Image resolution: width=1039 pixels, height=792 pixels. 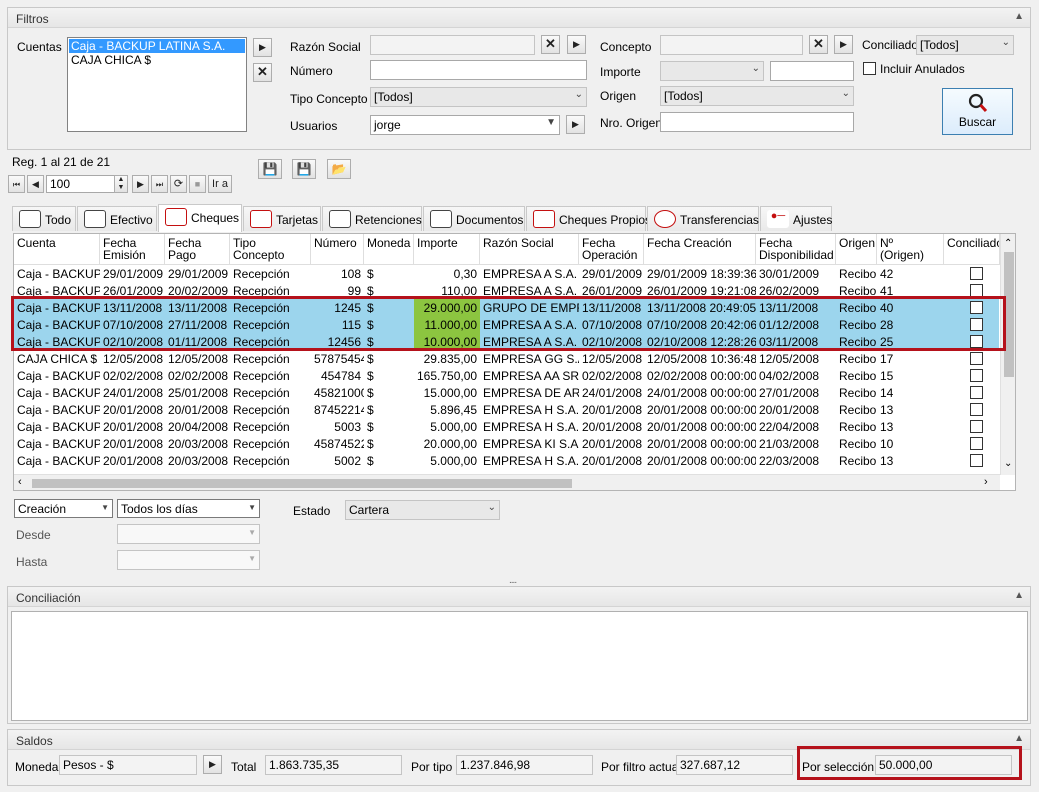 What do you see at coordinates (200, 218) in the screenshot?
I see `tab-cheques: Cheques` at bounding box center [200, 218].